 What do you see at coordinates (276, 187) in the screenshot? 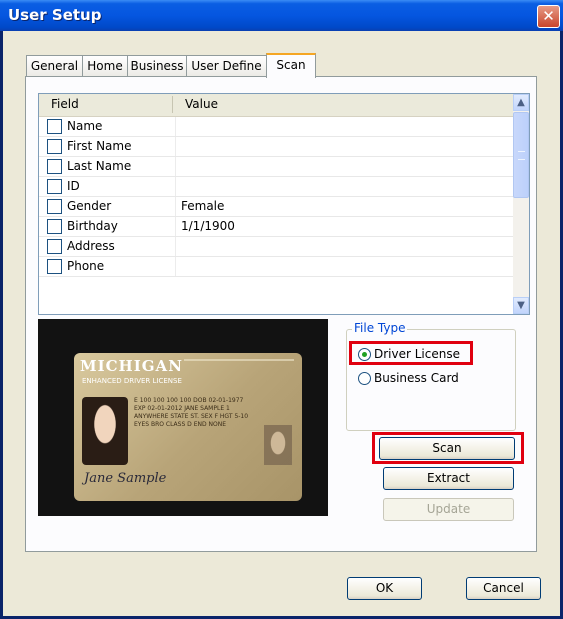
I see `grid-row: ID` at bounding box center [276, 187].